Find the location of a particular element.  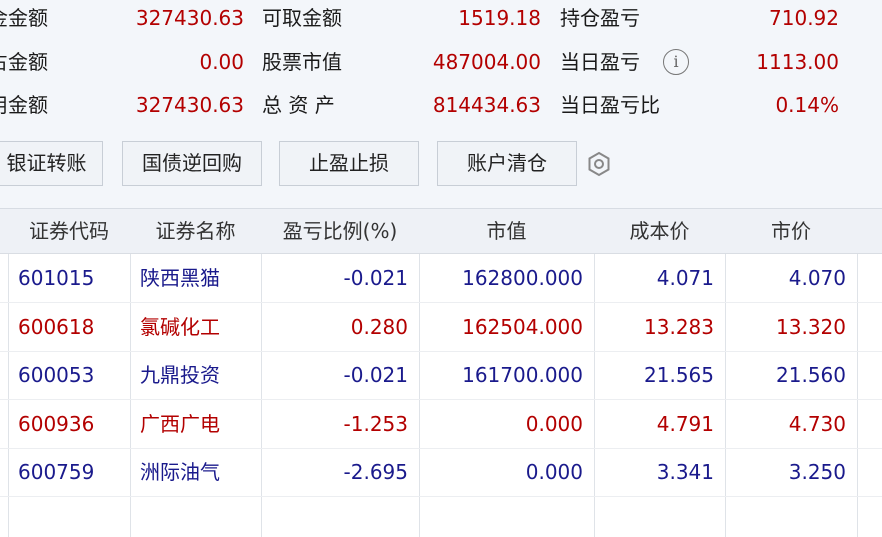

summary-label: 金金额 is located at coordinates (24, 18).